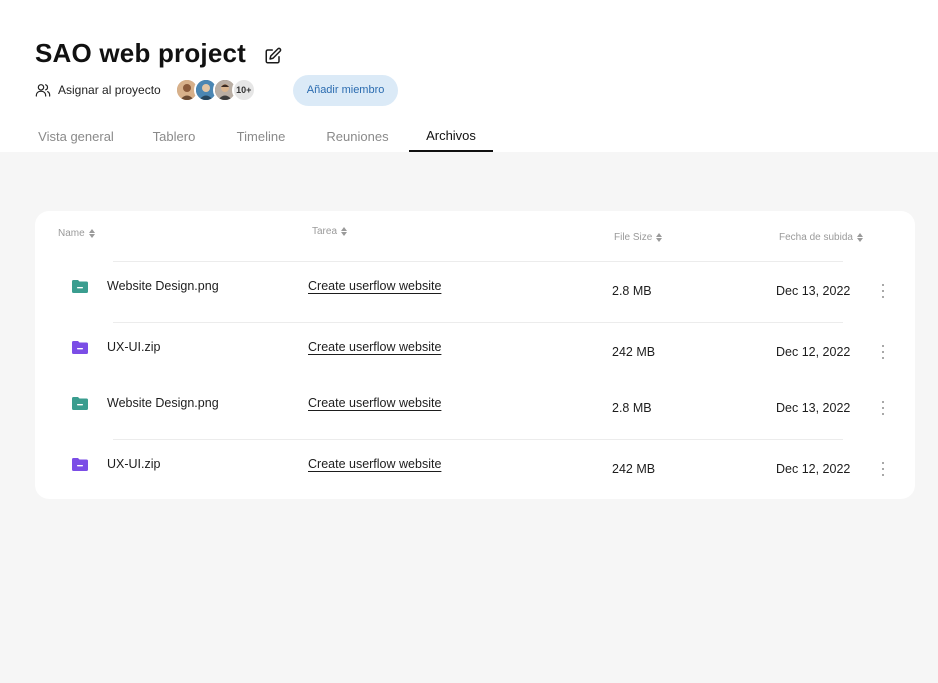 The height and width of the screenshot is (683, 938). I want to click on column-header-name: Name, so click(76, 233).